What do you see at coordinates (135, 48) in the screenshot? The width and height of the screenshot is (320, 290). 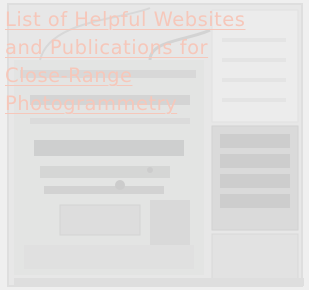 I see `title-line-2: and Publications for` at bounding box center [135, 48].